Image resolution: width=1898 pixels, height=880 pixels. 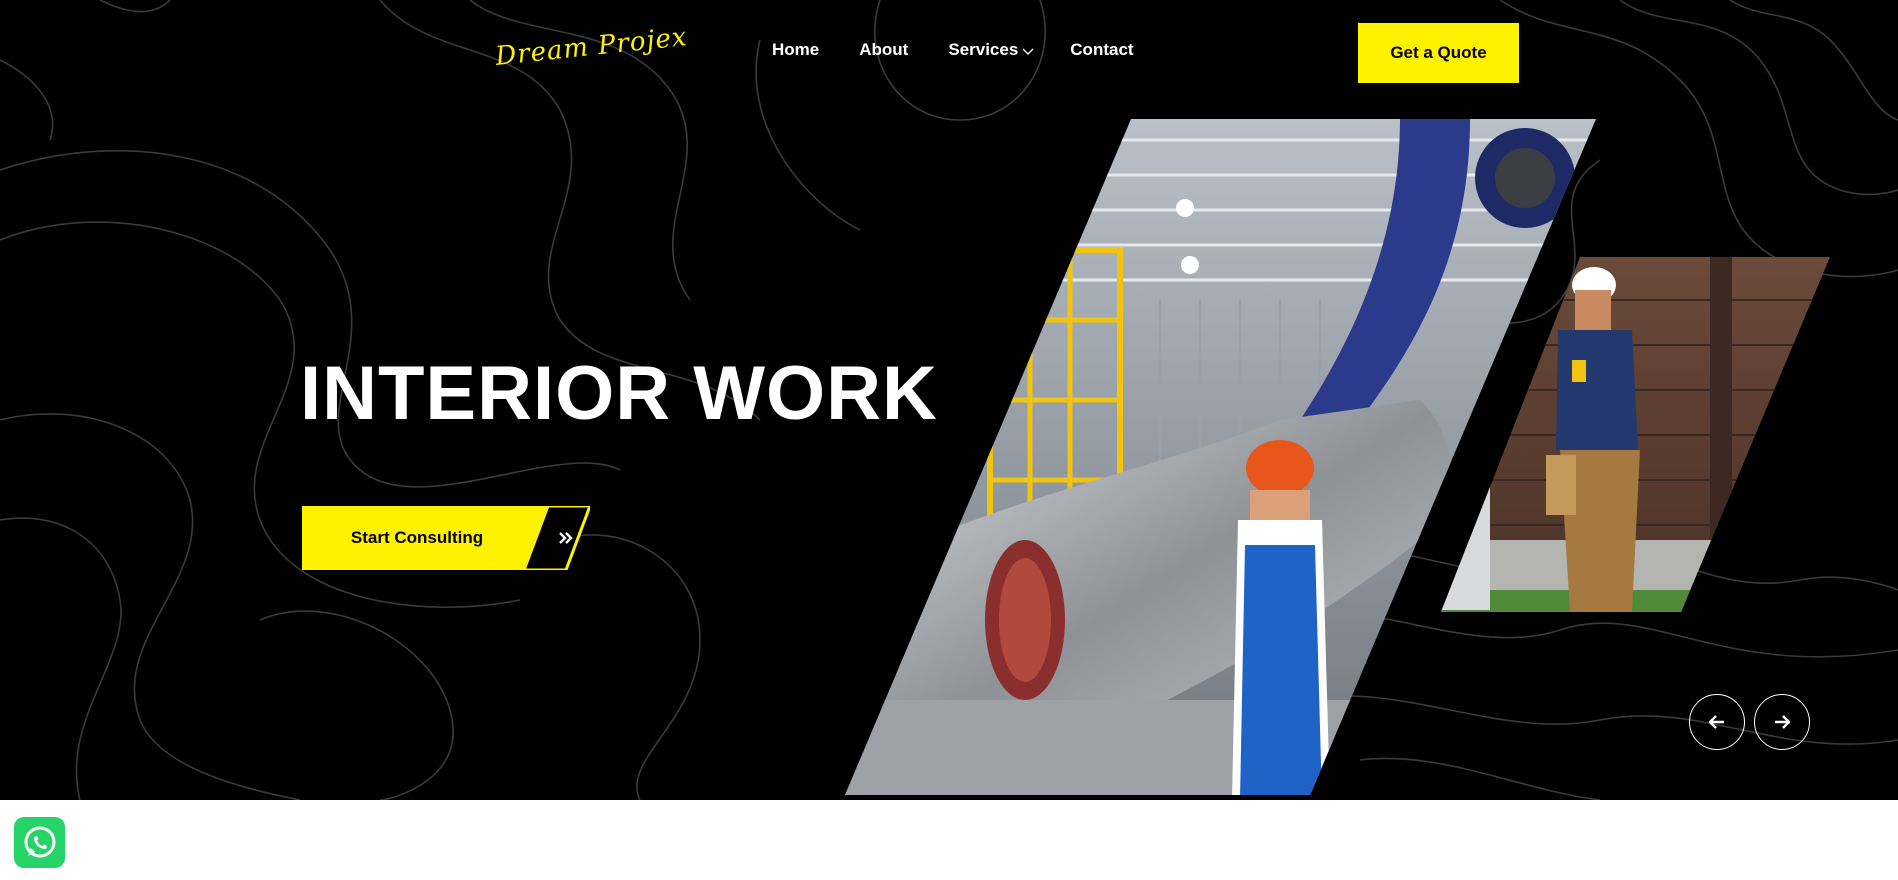 What do you see at coordinates (1438, 53) in the screenshot?
I see `get-quote-button: Get a Quote` at bounding box center [1438, 53].